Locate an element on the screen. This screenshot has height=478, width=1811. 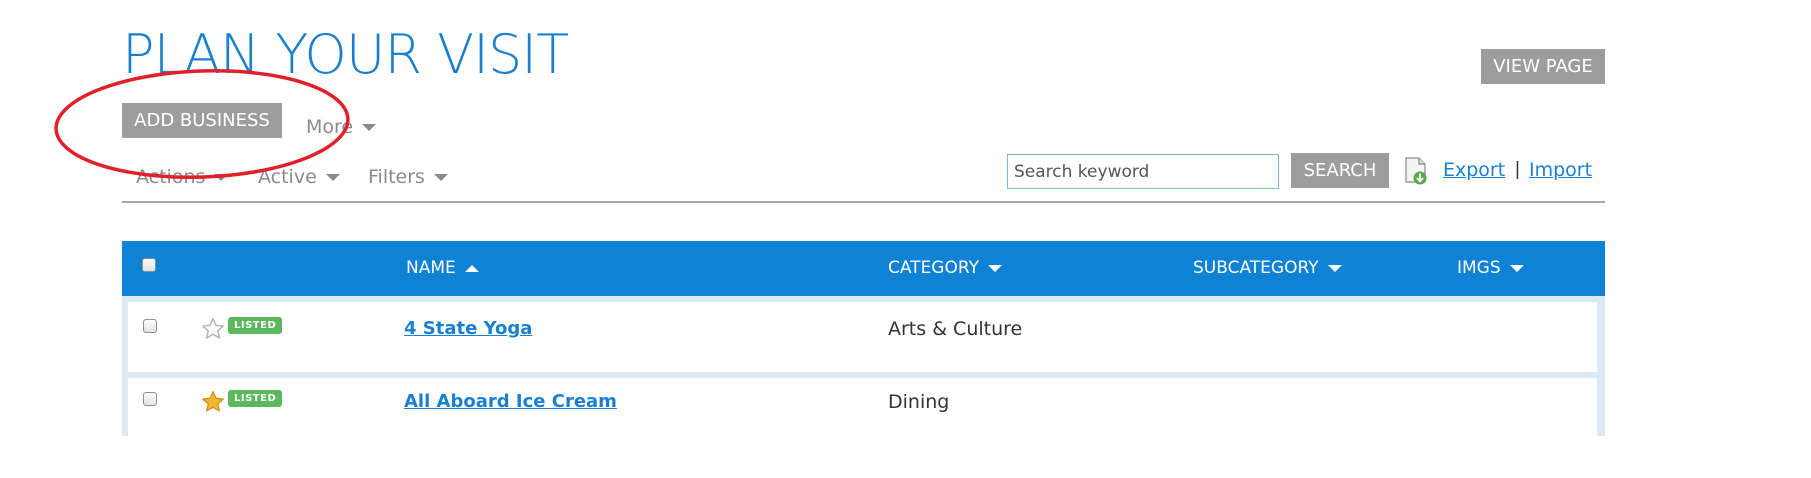
actions-dropdown: Actions is located at coordinates (182, 177).